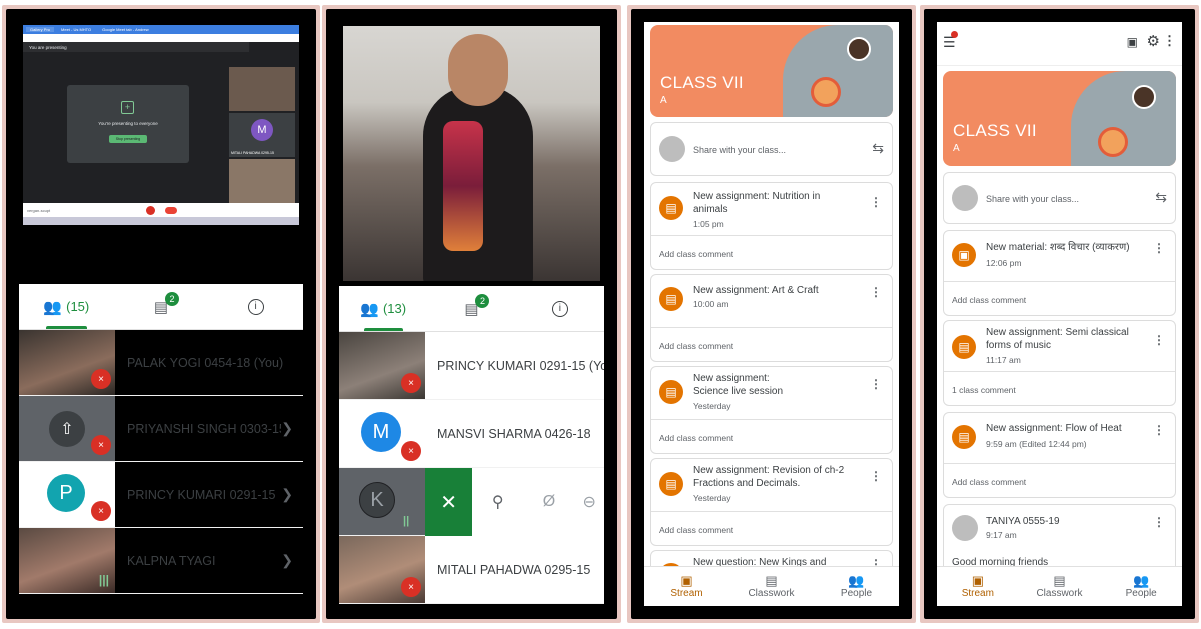 Image resolution: width=1201 pixels, height=629 pixels. I want to click on participant-row: × PALAK YOGI 0454-18 (You), so click(161, 363).